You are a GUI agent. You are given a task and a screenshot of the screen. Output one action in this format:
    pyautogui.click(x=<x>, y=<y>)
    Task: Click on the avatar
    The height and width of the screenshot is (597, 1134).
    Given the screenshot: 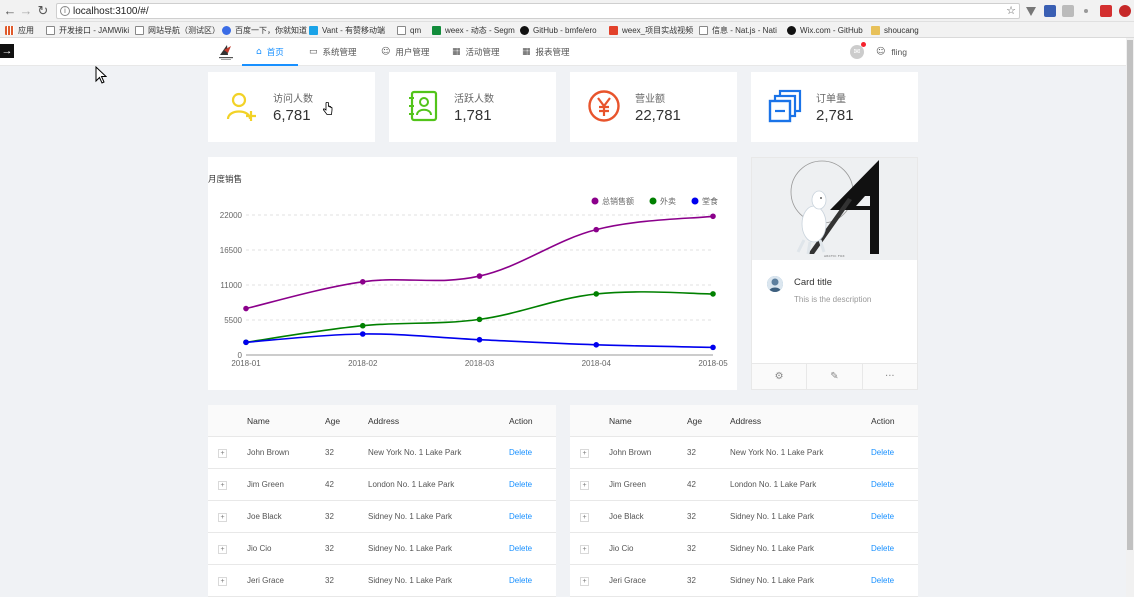 What is the action you would take?
    pyautogui.click(x=775, y=284)
    